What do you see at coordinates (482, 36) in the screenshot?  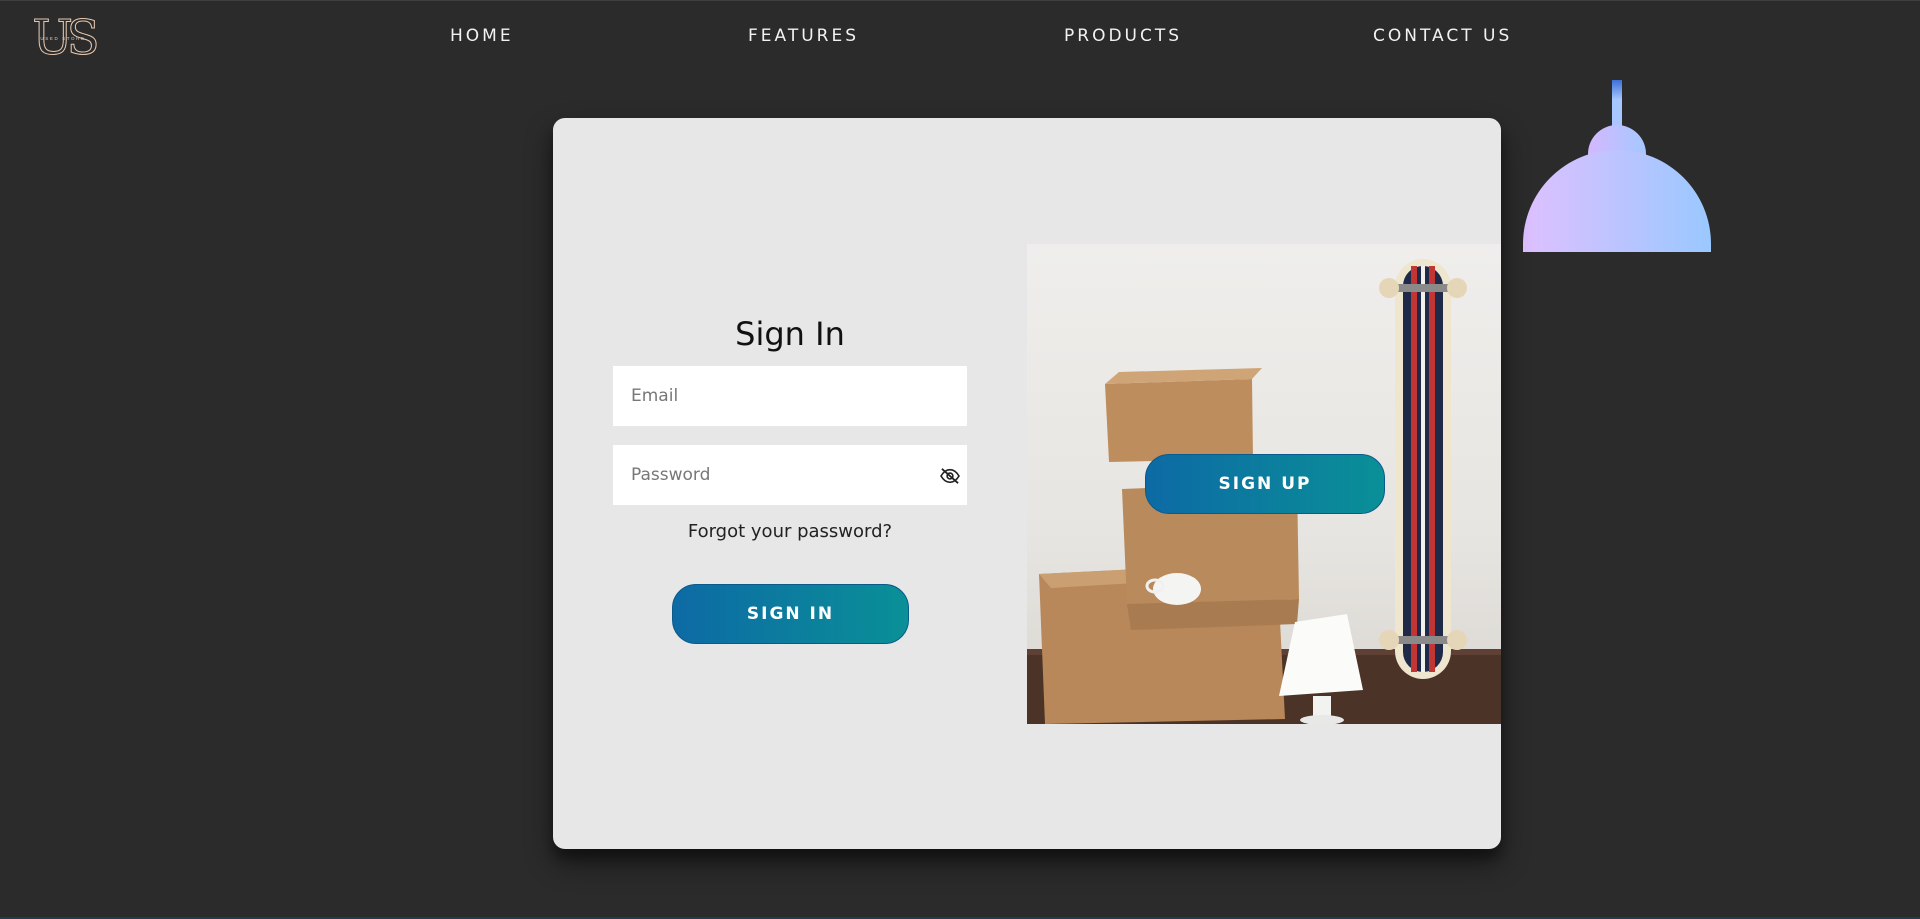 I see `nav-home: HOME` at bounding box center [482, 36].